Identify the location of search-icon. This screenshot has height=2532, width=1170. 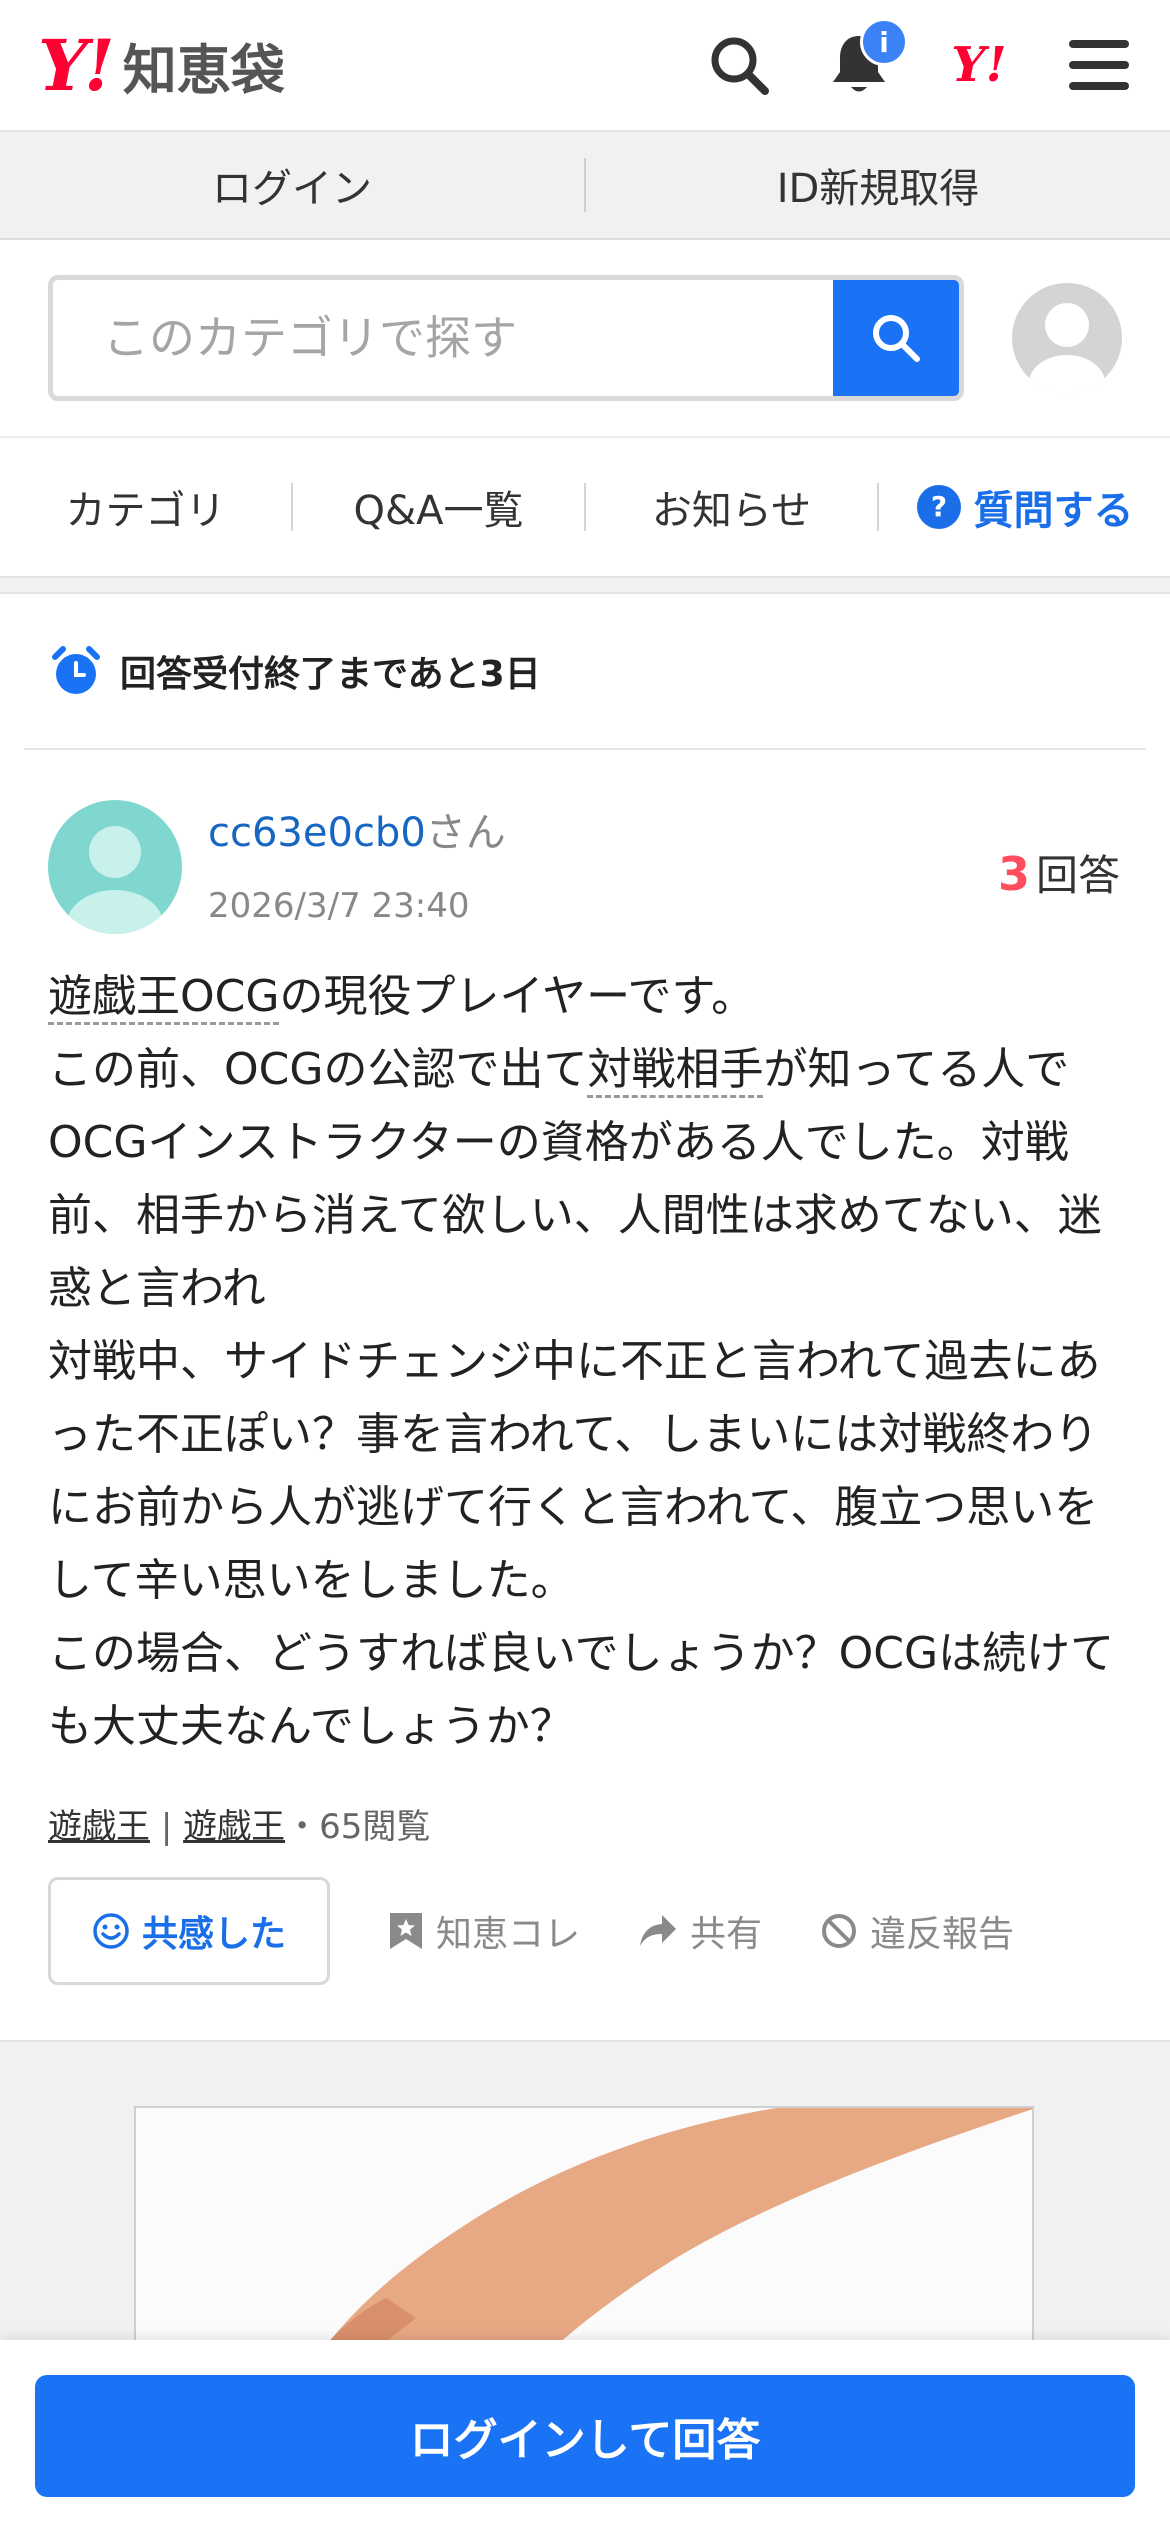
(739, 65).